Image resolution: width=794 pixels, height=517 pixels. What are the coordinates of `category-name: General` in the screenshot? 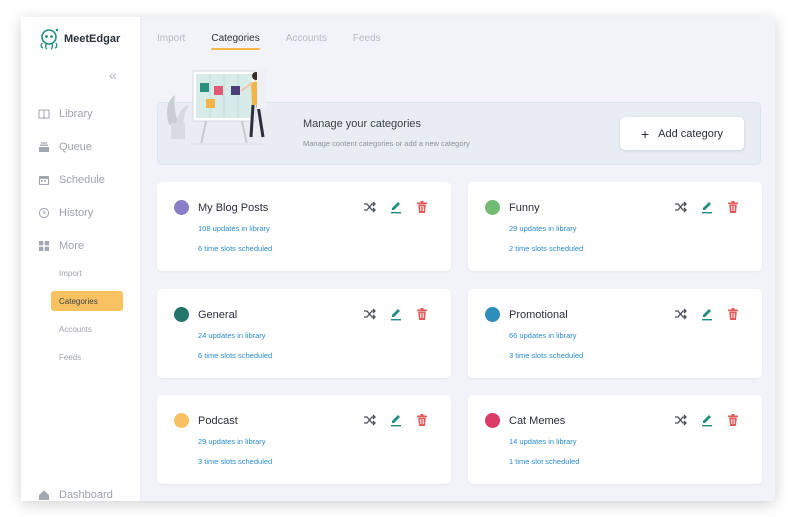 It's located at (218, 315).